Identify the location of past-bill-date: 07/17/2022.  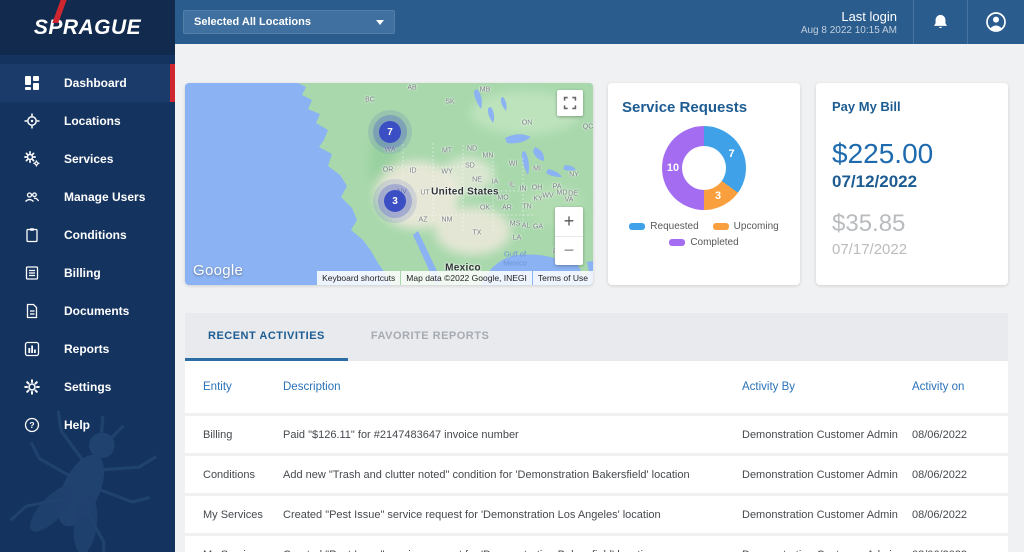
(870, 249).